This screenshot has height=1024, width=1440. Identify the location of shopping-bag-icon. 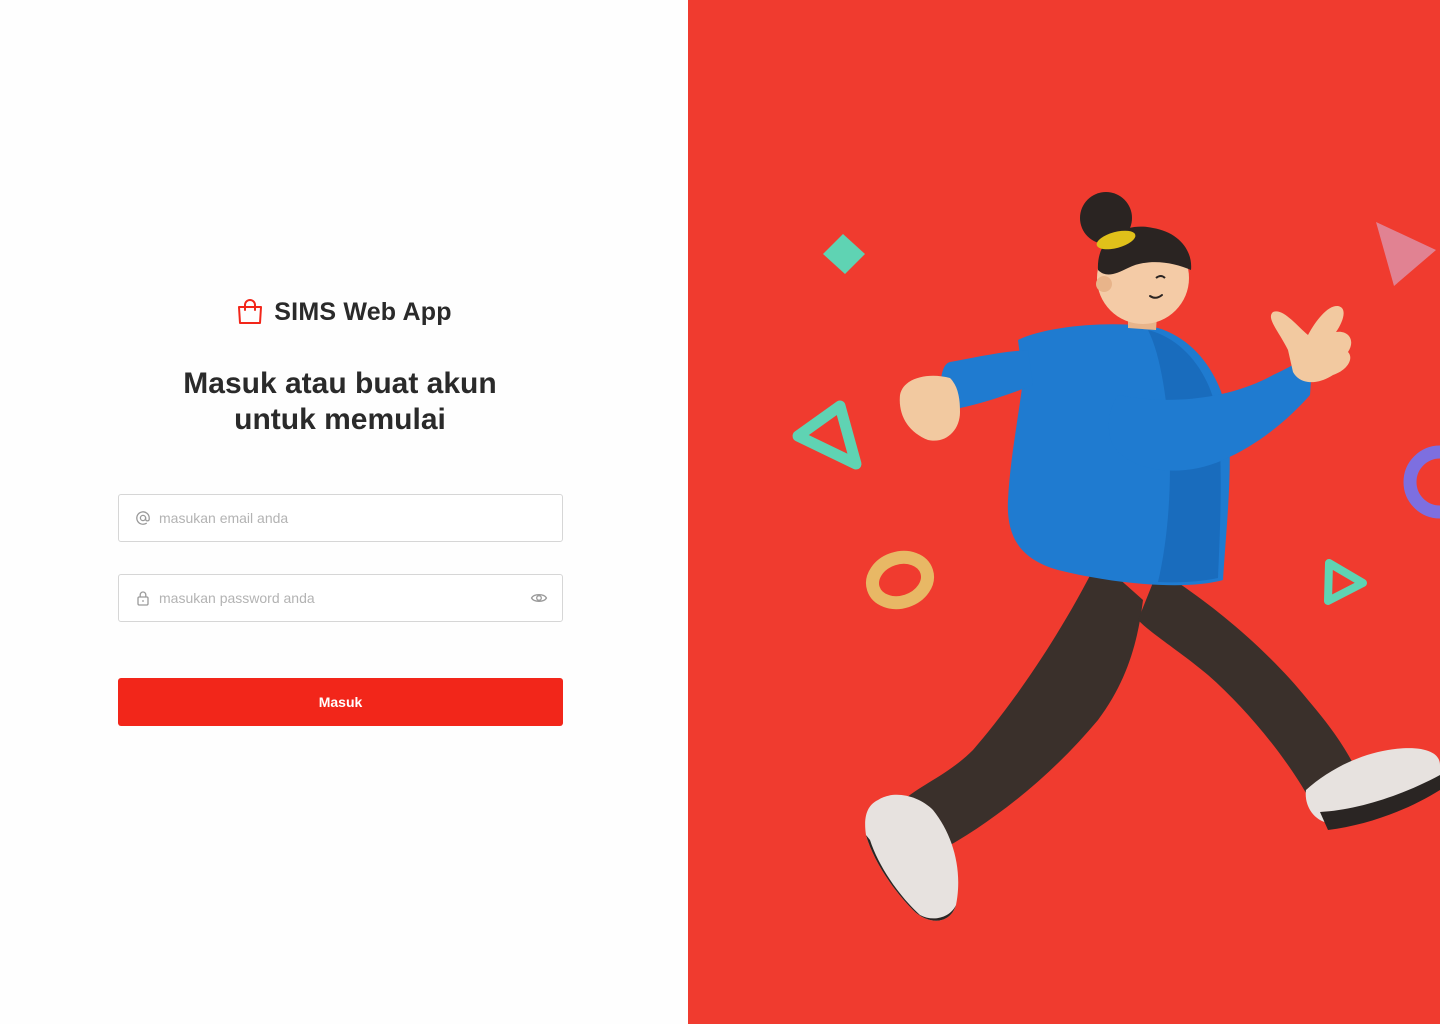
(250, 312).